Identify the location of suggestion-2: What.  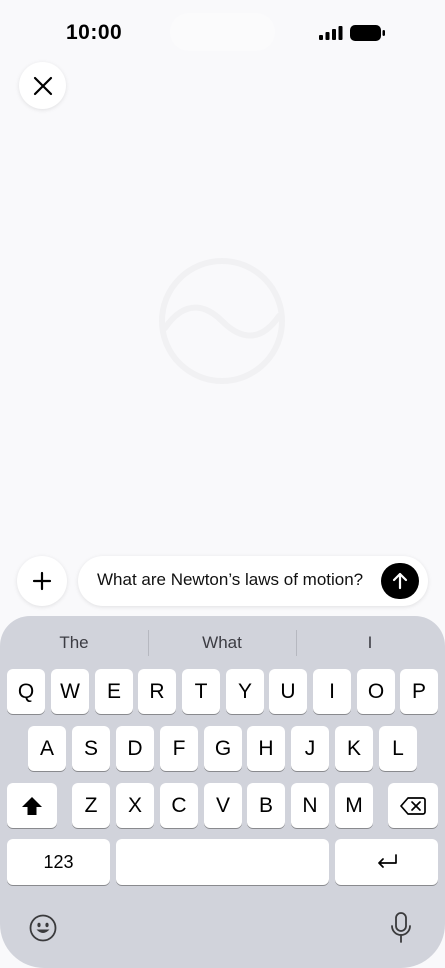
(222, 643).